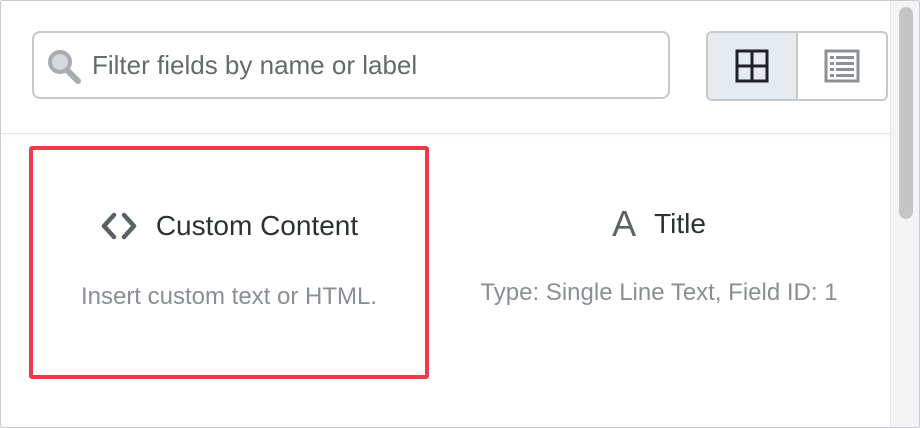 This screenshot has width=920, height=428. Describe the element at coordinates (659, 292) in the screenshot. I see `field-card-description: Type: Single Line Text, Field ID: 1` at that location.